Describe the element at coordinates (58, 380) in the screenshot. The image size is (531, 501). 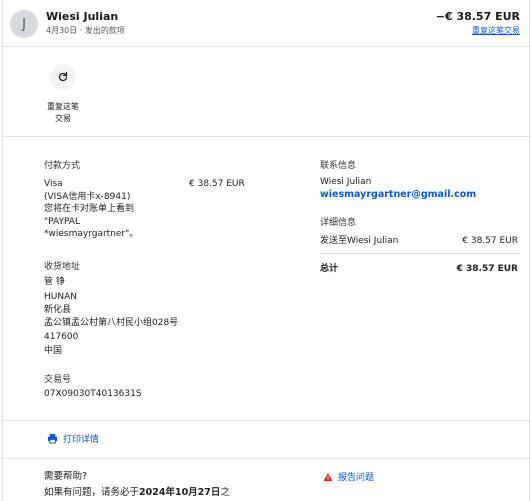
I see `transaction-id-title: 交易号` at that location.